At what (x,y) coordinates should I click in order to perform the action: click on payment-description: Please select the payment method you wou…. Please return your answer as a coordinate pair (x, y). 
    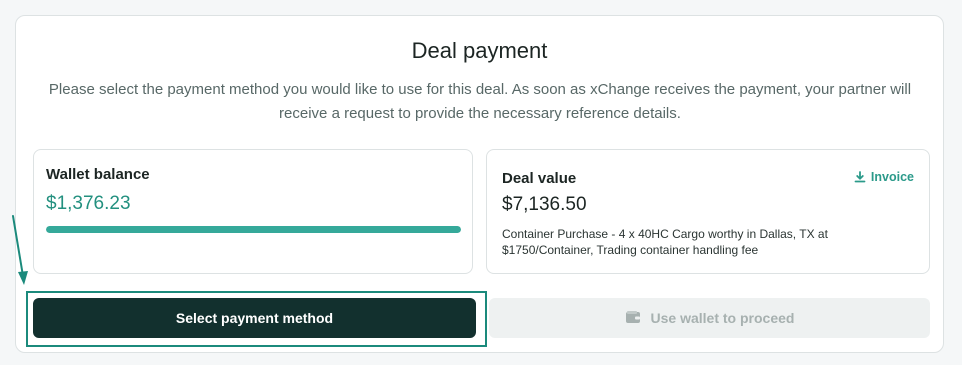
    Looking at the image, I should click on (480, 101).